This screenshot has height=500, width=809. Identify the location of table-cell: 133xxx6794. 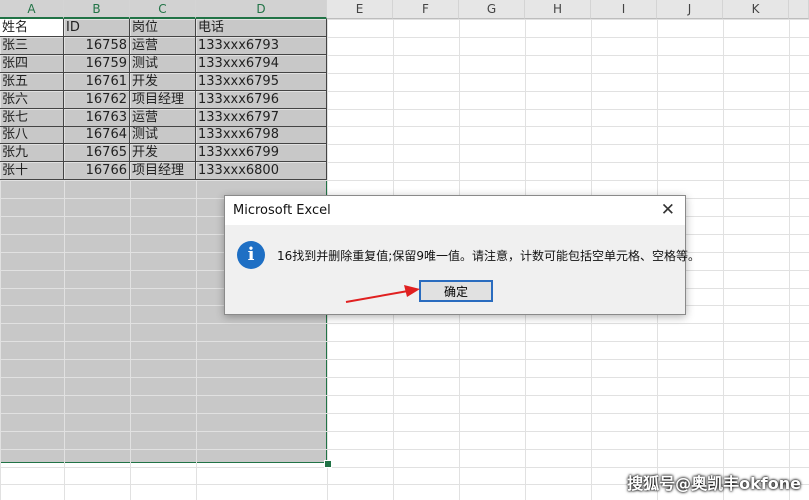
(261, 63).